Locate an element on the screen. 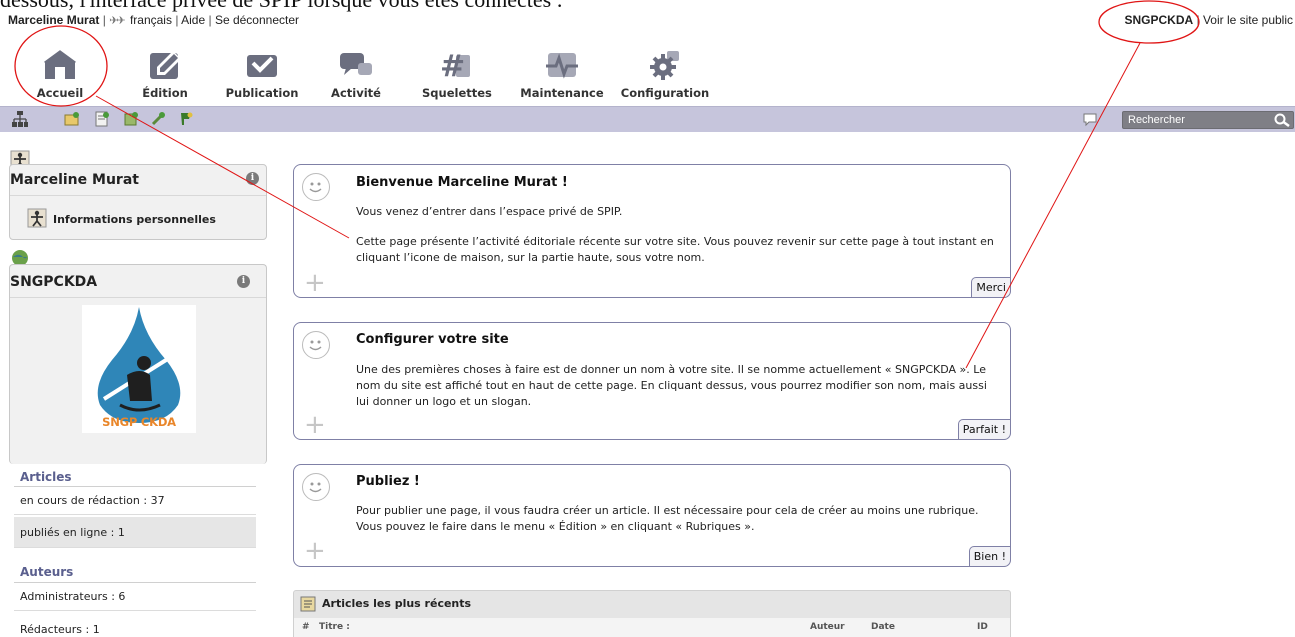 This screenshot has width=1295, height=637. toolbar: Rechercher is located at coordinates (647, 119).